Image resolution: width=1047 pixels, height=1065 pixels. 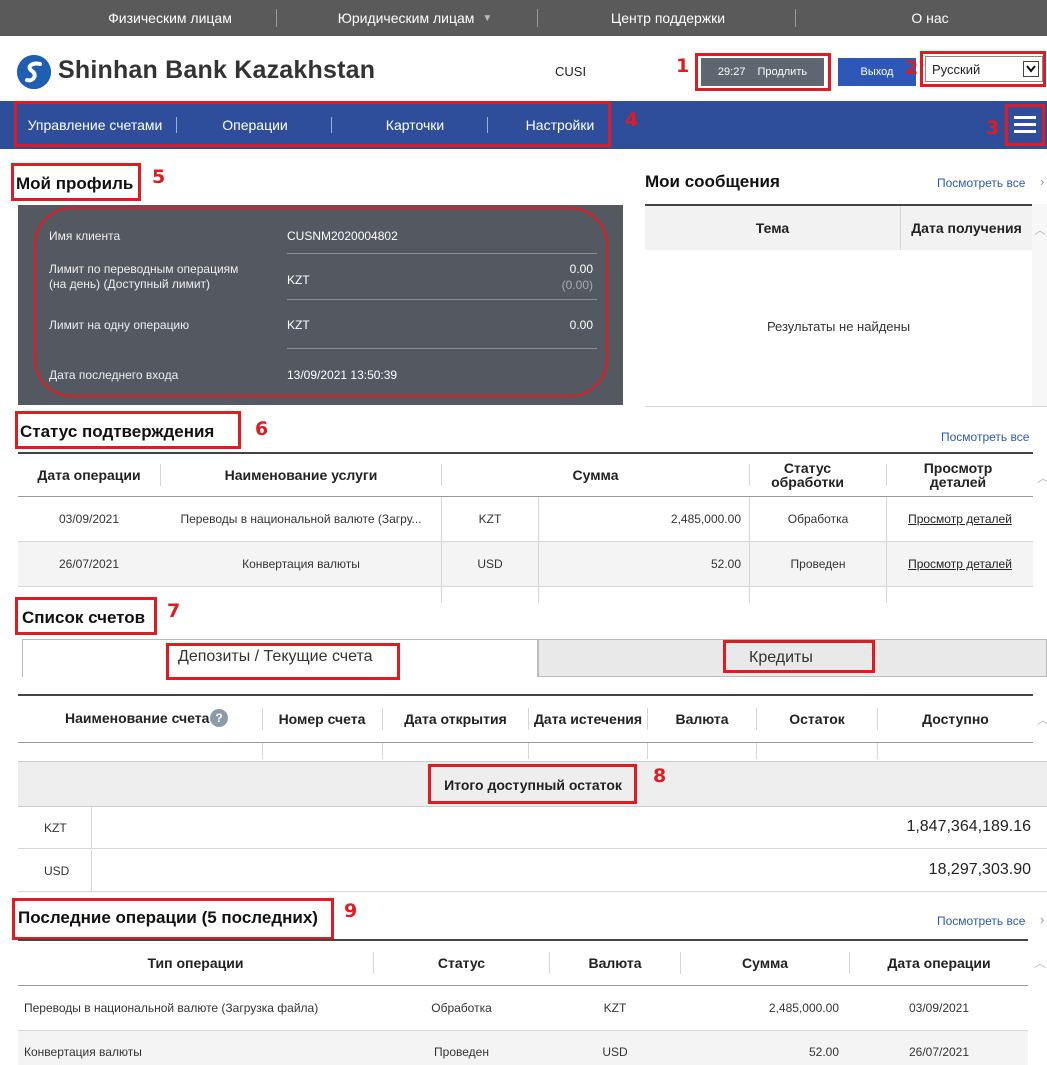 What do you see at coordinates (981, 921) in the screenshot?
I see `recent-view-all-link: Посмотреть все` at bounding box center [981, 921].